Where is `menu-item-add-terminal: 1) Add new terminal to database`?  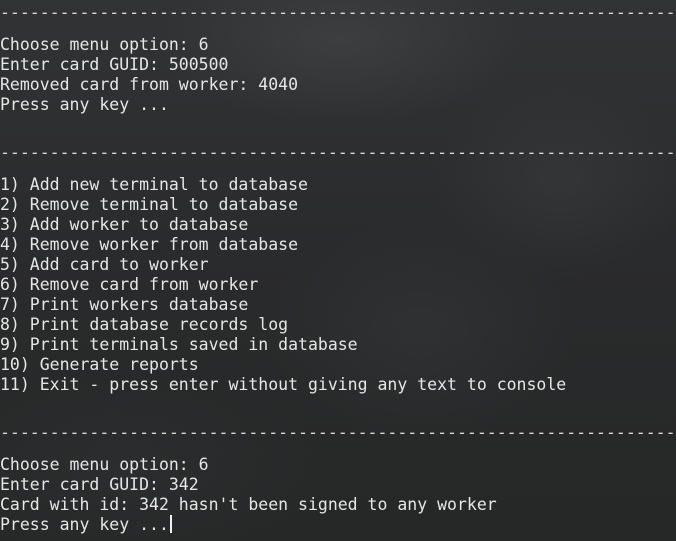
menu-item-add-terminal: 1) Add new terminal to database is located at coordinates (154, 184).